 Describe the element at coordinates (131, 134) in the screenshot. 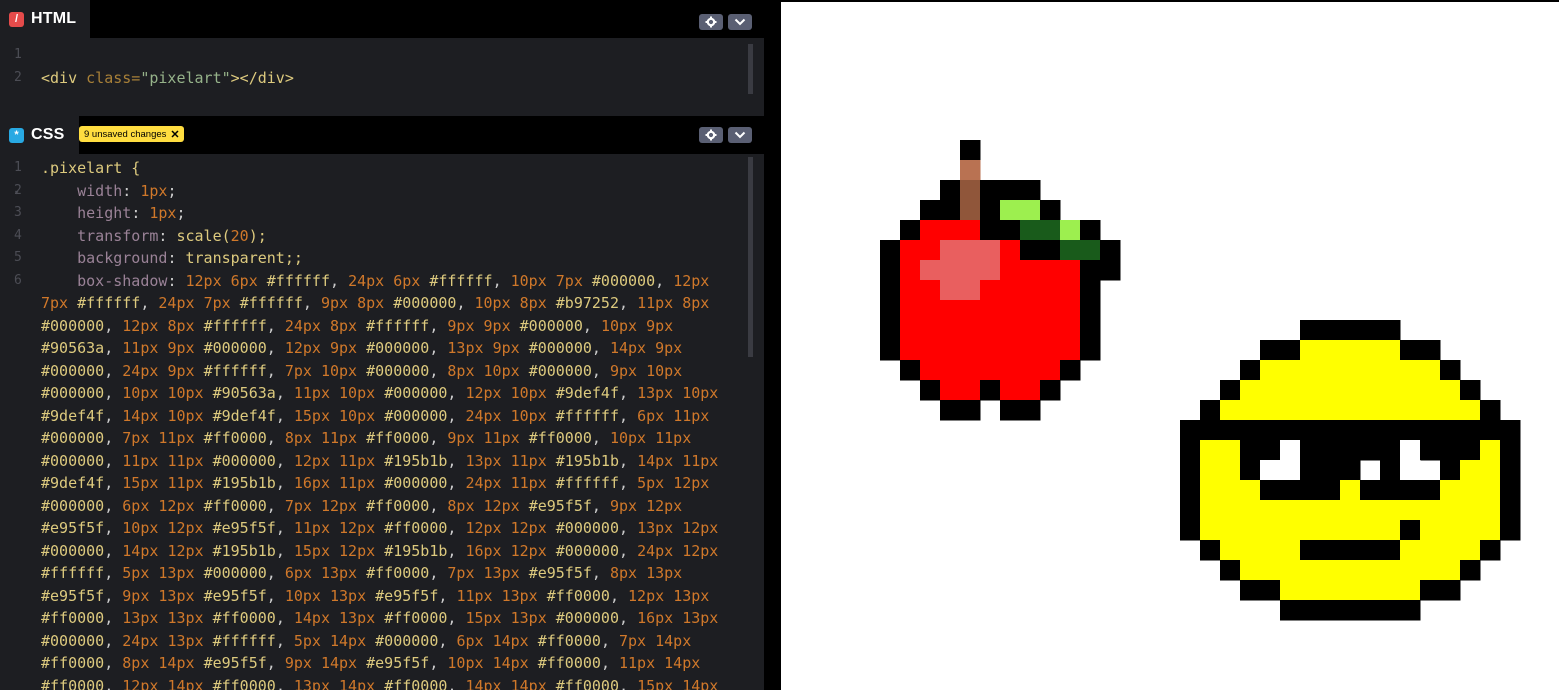

I see `unsaved-changes-badge: 9 unsaved changes ✕` at that location.